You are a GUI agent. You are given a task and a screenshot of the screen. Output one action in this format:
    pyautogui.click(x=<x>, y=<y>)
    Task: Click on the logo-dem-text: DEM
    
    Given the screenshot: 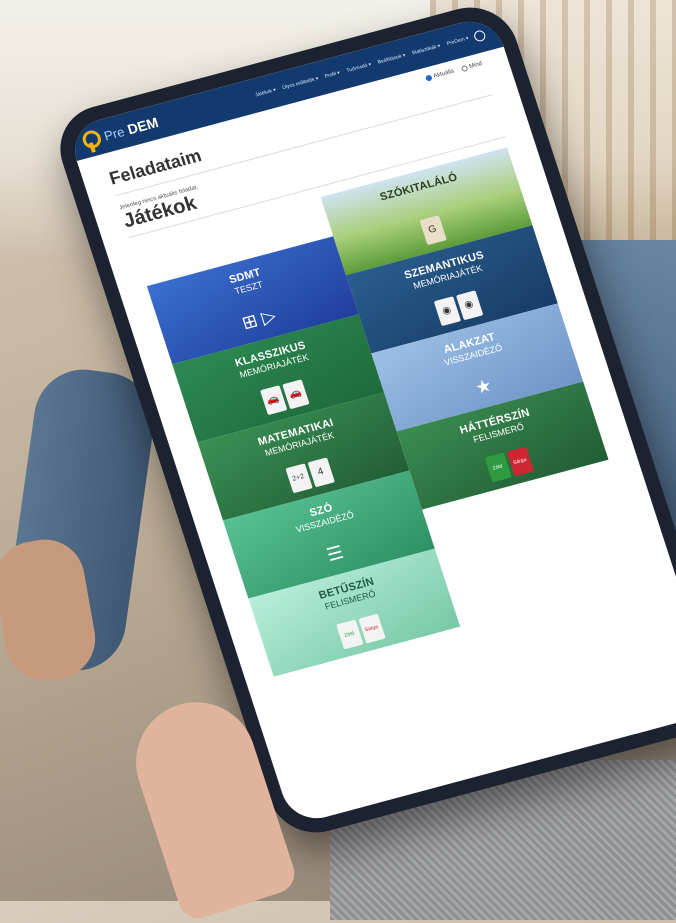 What is the action you would take?
    pyautogui.click(x=143, y=126)
    